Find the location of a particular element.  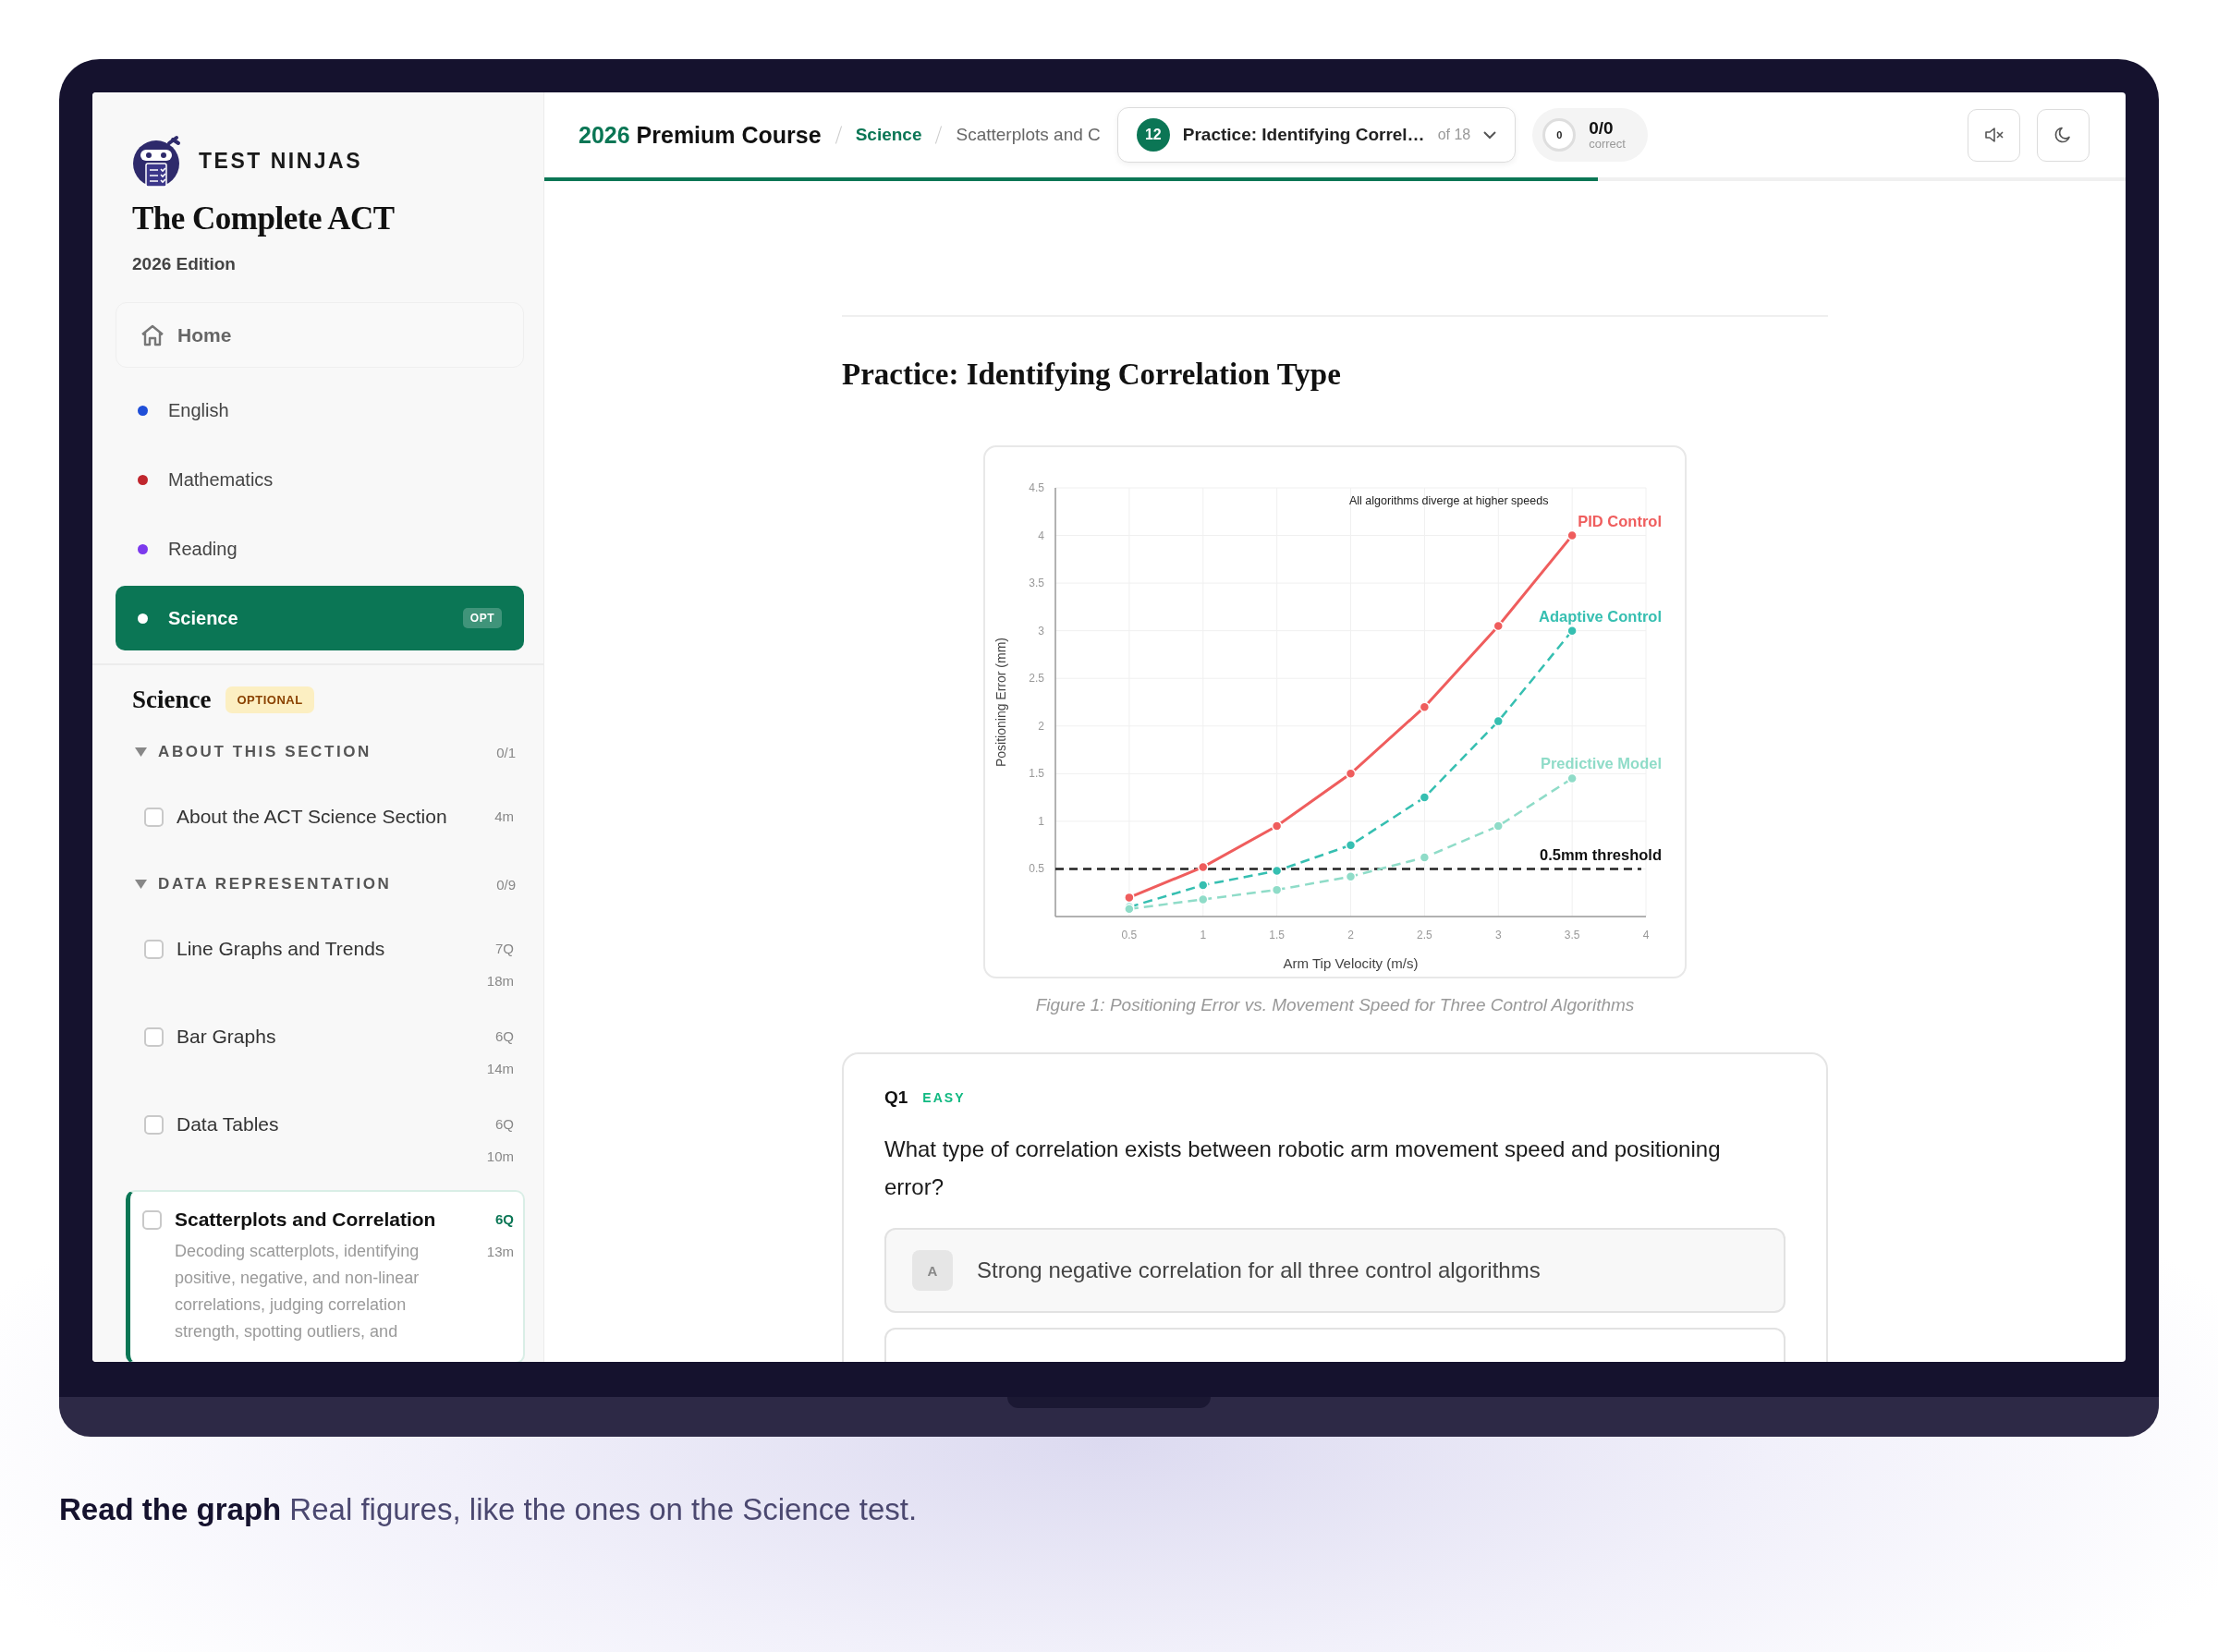

lesson-item: Data Tables 6Q 10m is located at coordinates (328, 1139).